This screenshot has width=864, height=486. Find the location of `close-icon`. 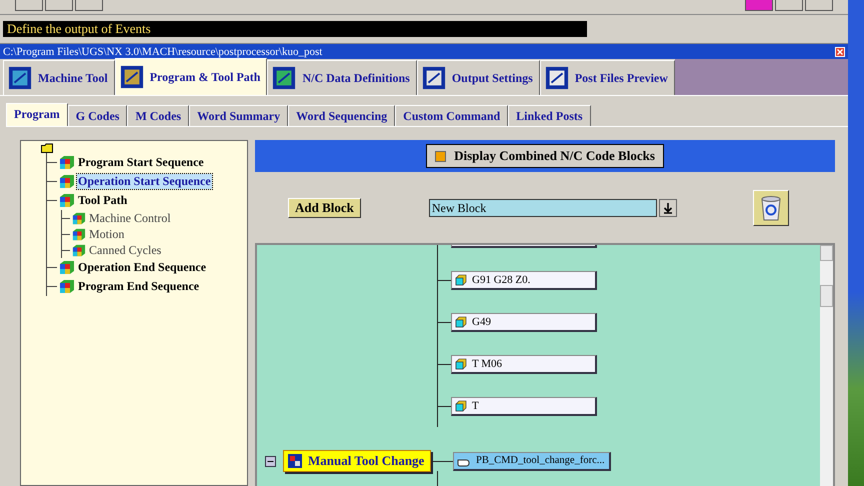

close-icon is located at coordinates (840, 51).